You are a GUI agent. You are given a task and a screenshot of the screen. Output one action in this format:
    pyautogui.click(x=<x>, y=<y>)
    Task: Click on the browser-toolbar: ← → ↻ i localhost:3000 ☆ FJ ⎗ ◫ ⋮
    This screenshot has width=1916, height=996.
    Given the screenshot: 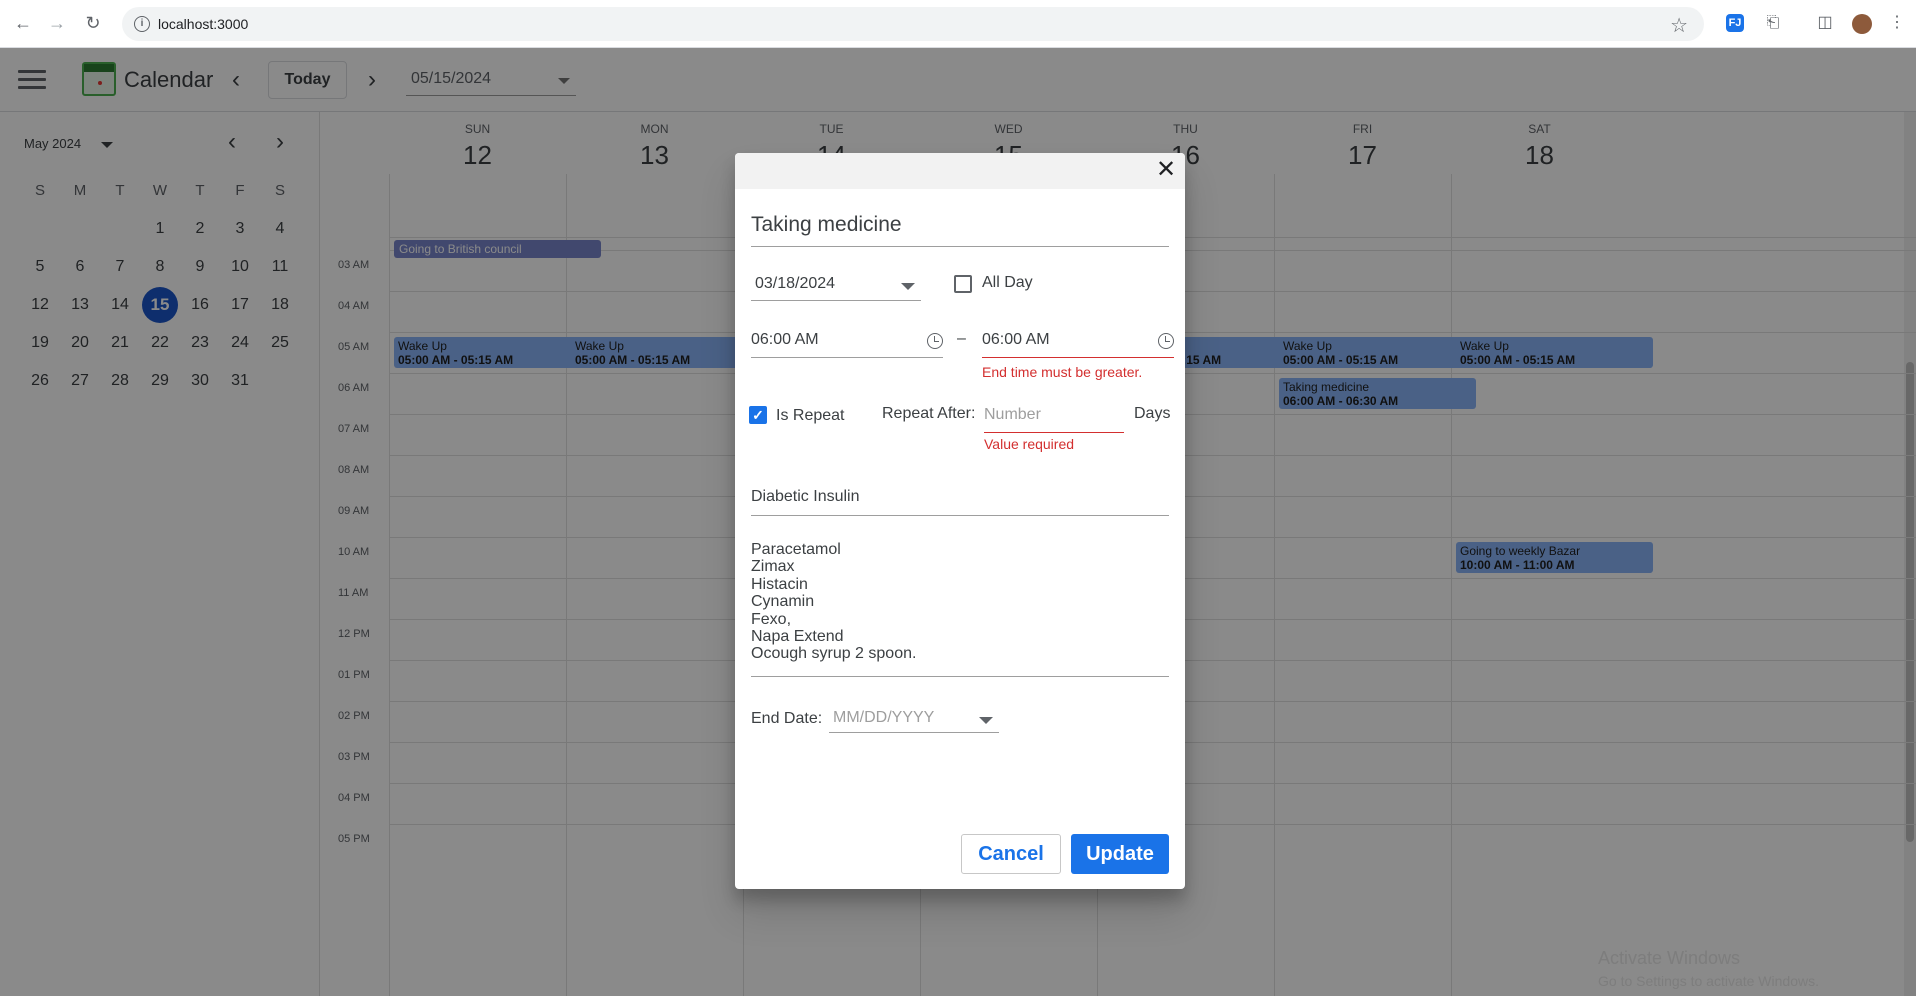 What is the action you would take?
    pyautogui.click(x=958, y=24)
    